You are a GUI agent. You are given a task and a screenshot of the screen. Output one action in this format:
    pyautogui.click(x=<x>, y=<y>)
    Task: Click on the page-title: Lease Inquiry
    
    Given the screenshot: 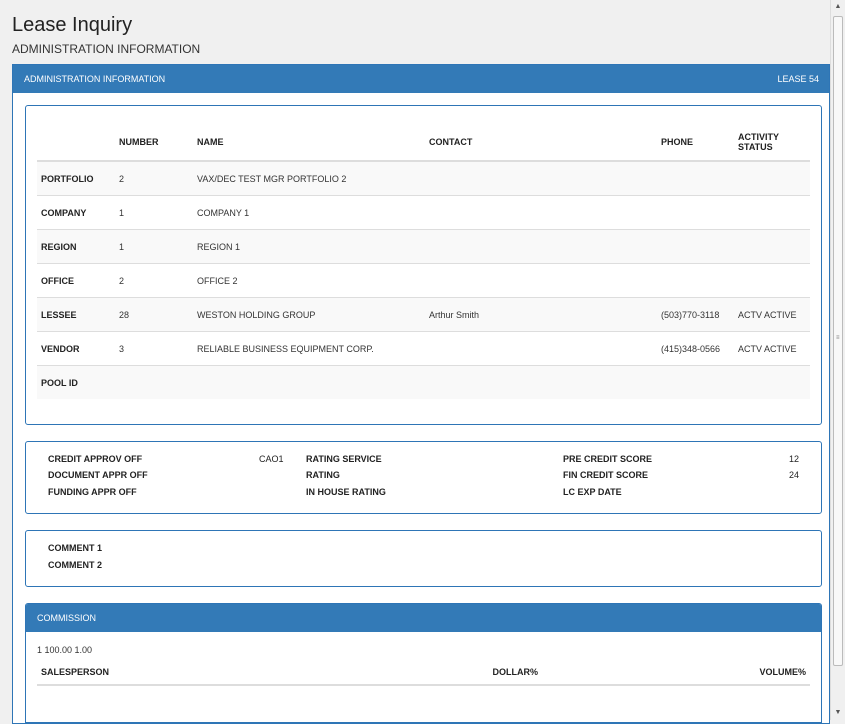 What is the action you would take?
    pyautogui.click(x=72, y=25)
    